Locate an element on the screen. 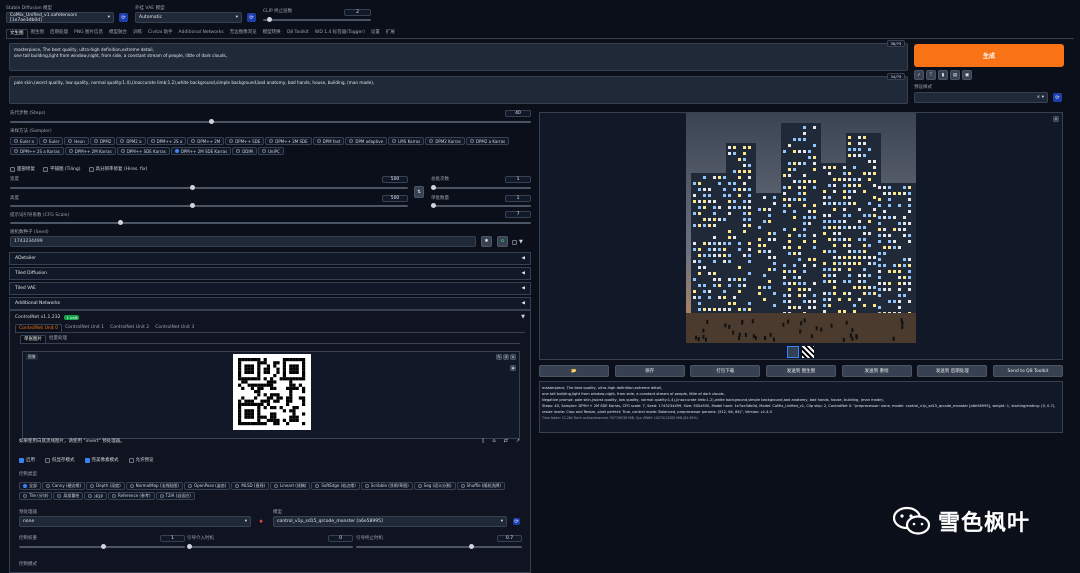 Image resolution: width=1080 pixels, height=573 pixels. sampler-radio: UniPC is located at coordinates (270, 151).